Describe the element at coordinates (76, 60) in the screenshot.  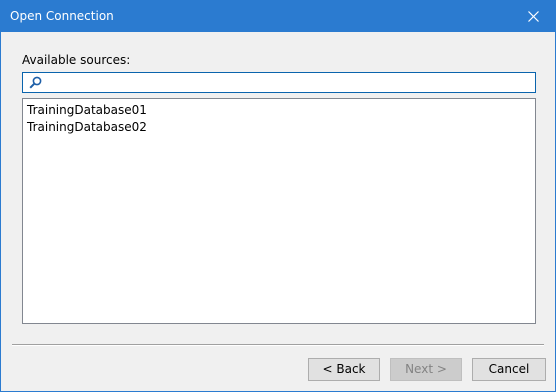
I see `available-sources-label: Available sources:` at that location.